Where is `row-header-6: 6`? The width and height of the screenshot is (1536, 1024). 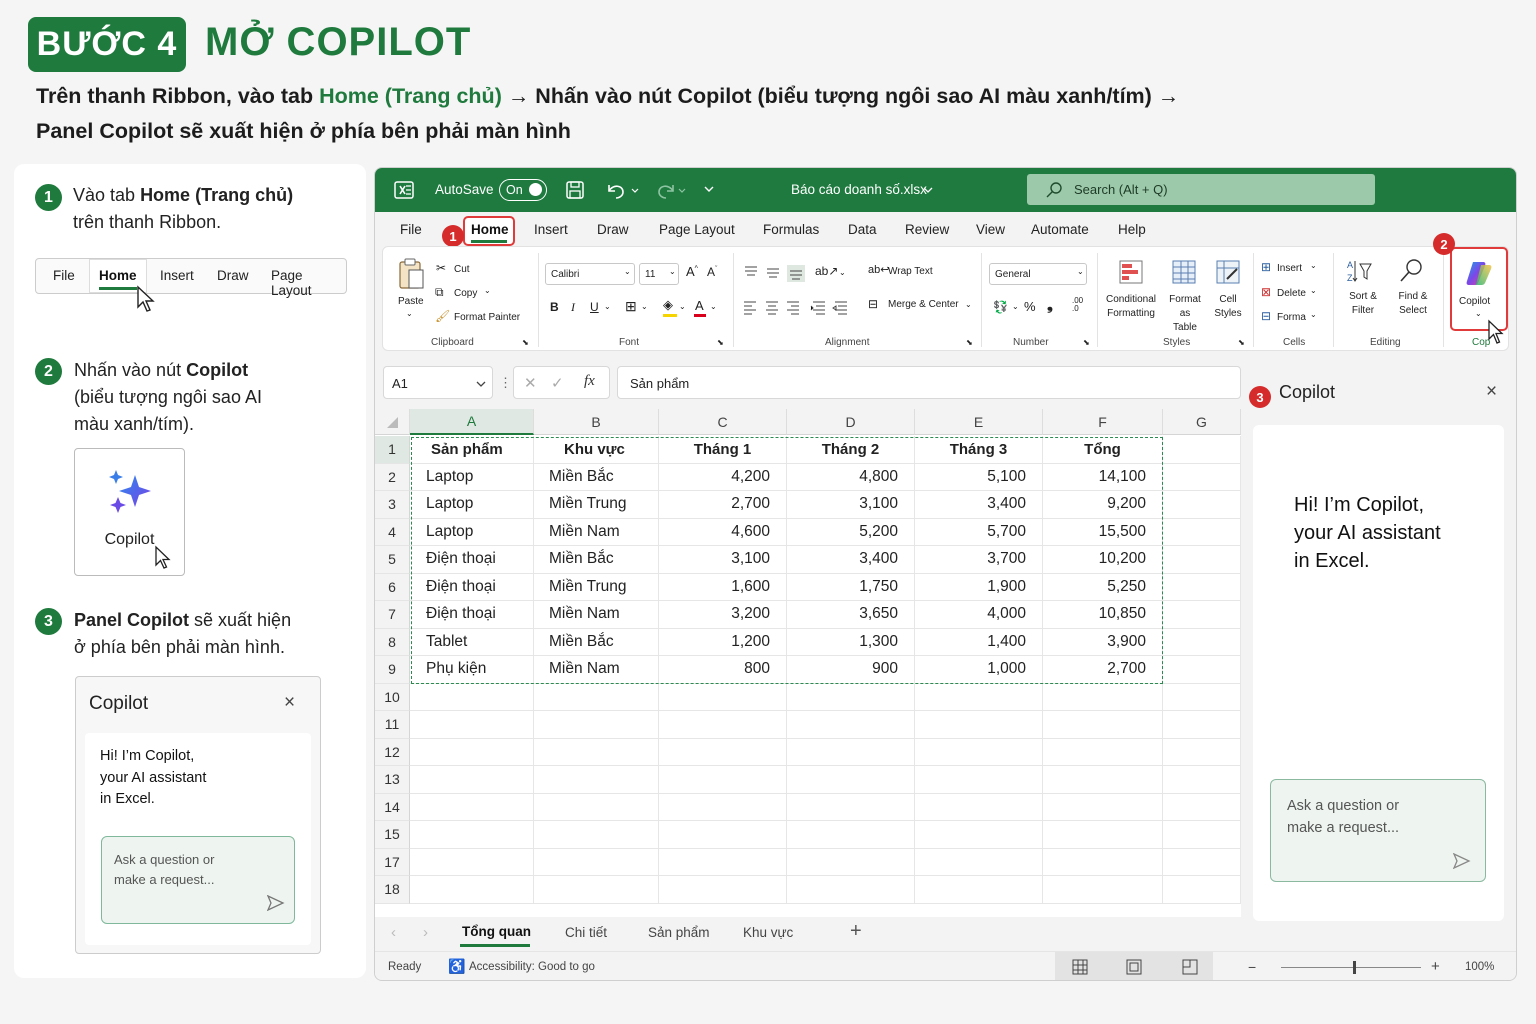
row-header-6: 6 is located at coordinates (392, 587).